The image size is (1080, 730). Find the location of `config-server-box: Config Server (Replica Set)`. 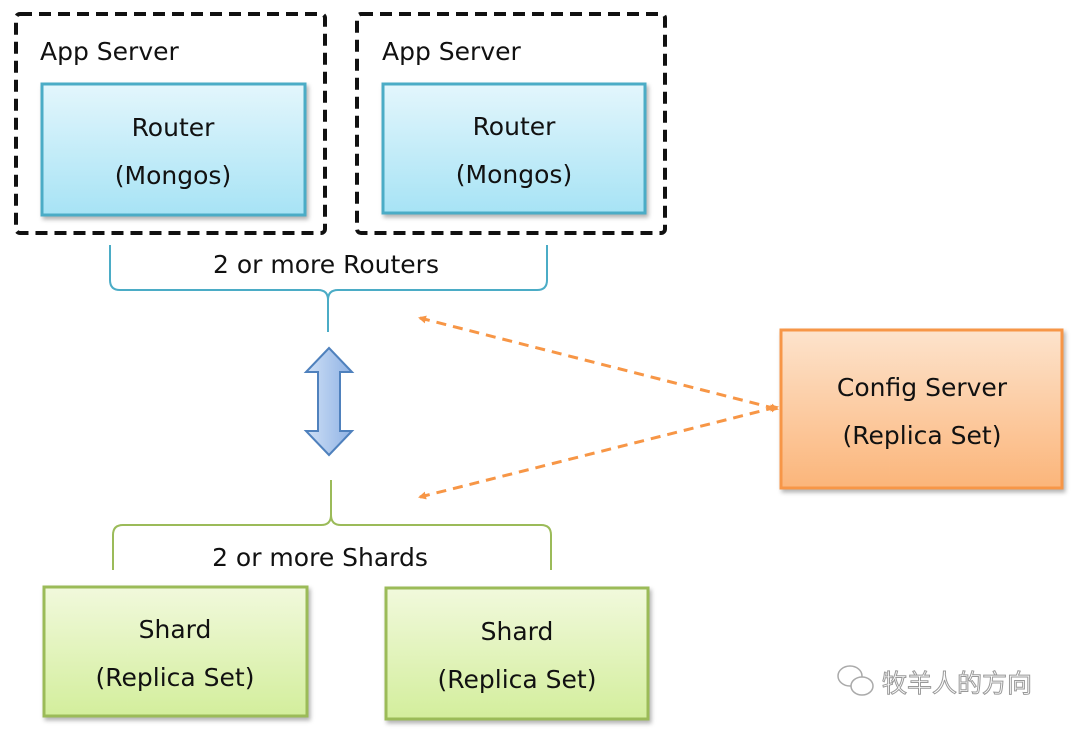

config-server-box: Config Server (Replica Set) is located at coordinates (921, 409).